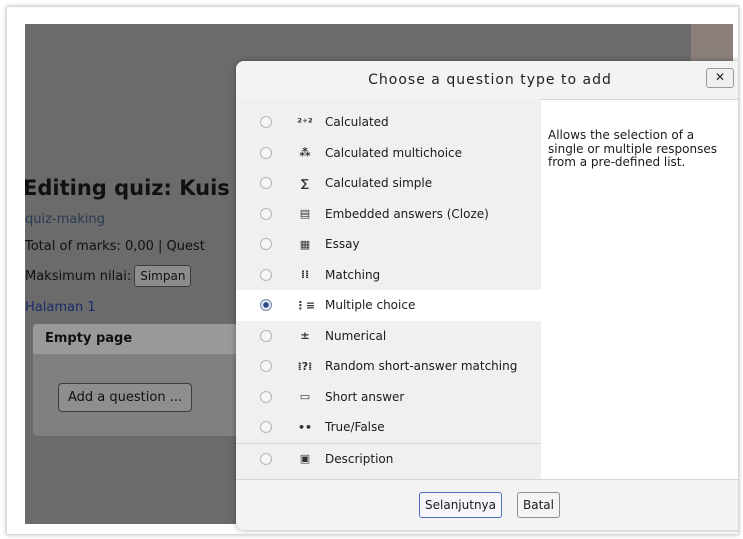  What do you see at coordinates (305, 427) in the screenshot?
I see `true-false-icon: ••` at bounding box center [305, 427].